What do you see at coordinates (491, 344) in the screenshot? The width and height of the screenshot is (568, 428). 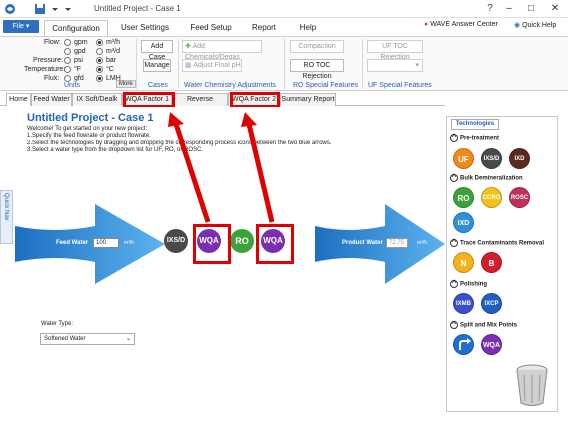 I see `wqa-tech-icon: WQA` at bounding box center [491, 344].